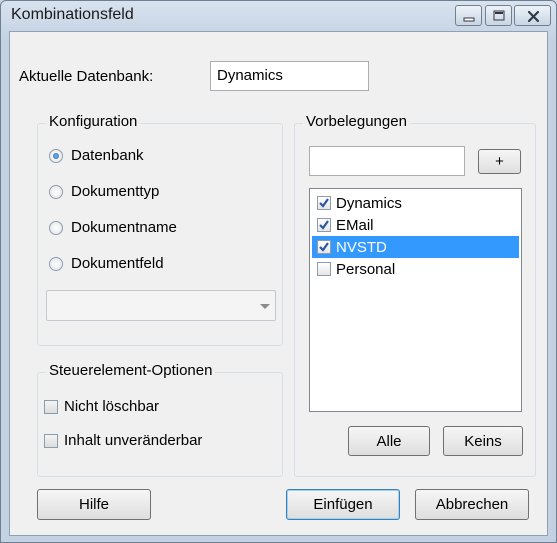 This screenshot has width=557, height=543. What do you see at coordinates (112, 406) in the screenshot?
I see `checkbox-label: Nicht löschbar` at bounding box center [112, 406].